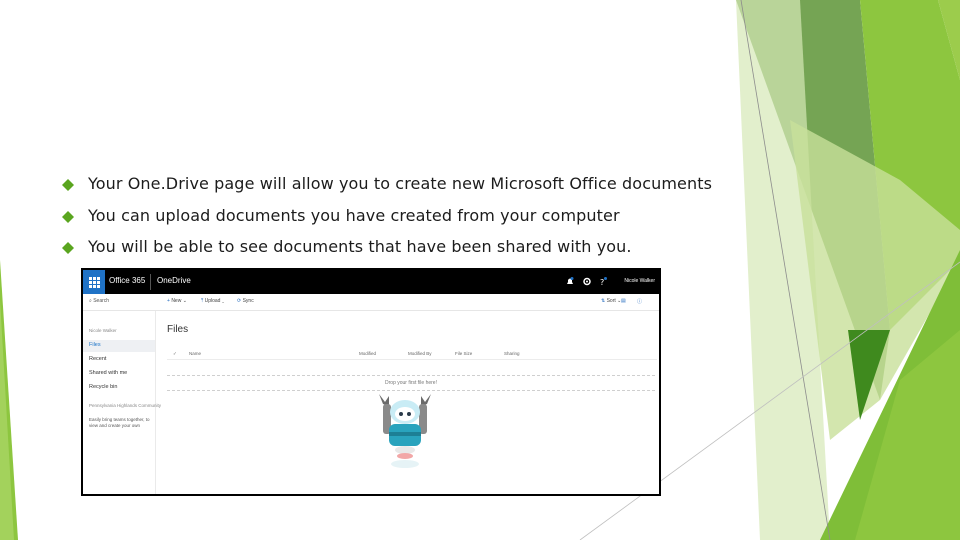 This screenshot has width=960, height=540. Describe the element at coordinates (611, 301) in the screenshot. I see `sort-button: ⇅ Sort ⌄` at that location.